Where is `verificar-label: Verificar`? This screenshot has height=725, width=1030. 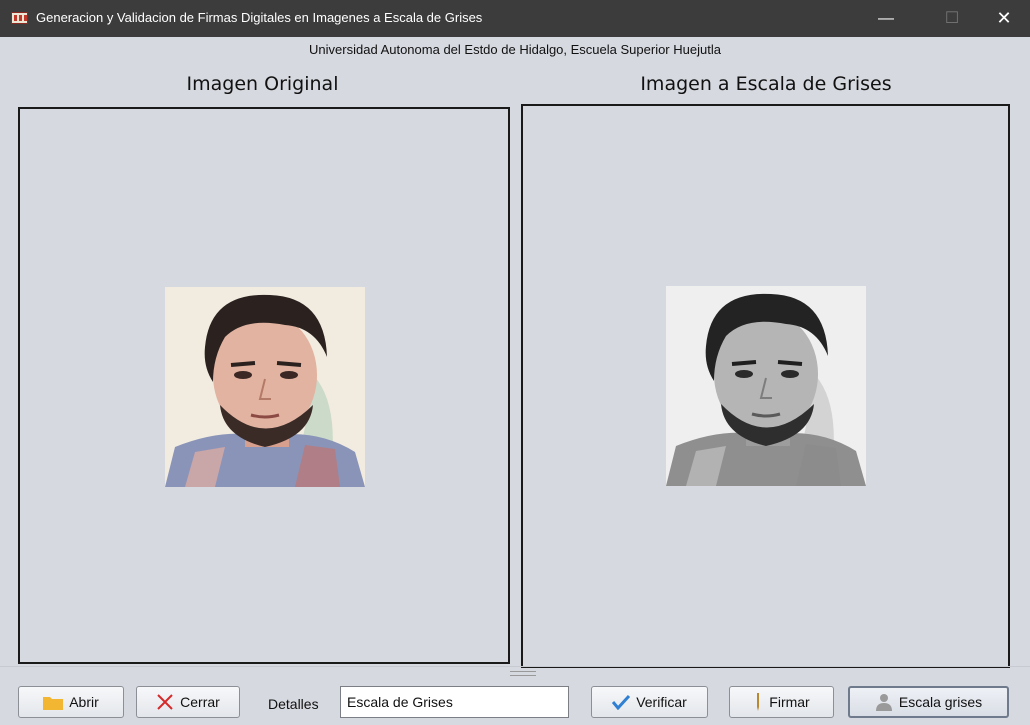 verificar-label: Verificar is located at coordinates (661, 702).